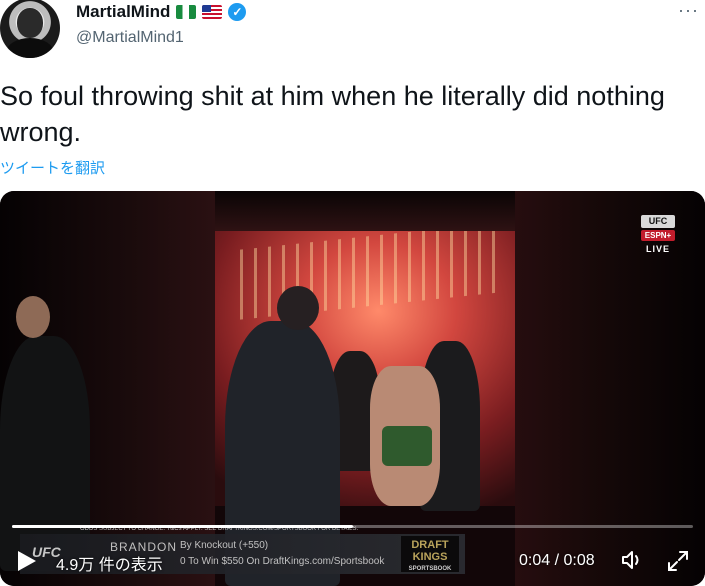  What do you see at coordinates (27, 561) in the screenshot?
I see `play-icon` at bounding box center [27, 561].